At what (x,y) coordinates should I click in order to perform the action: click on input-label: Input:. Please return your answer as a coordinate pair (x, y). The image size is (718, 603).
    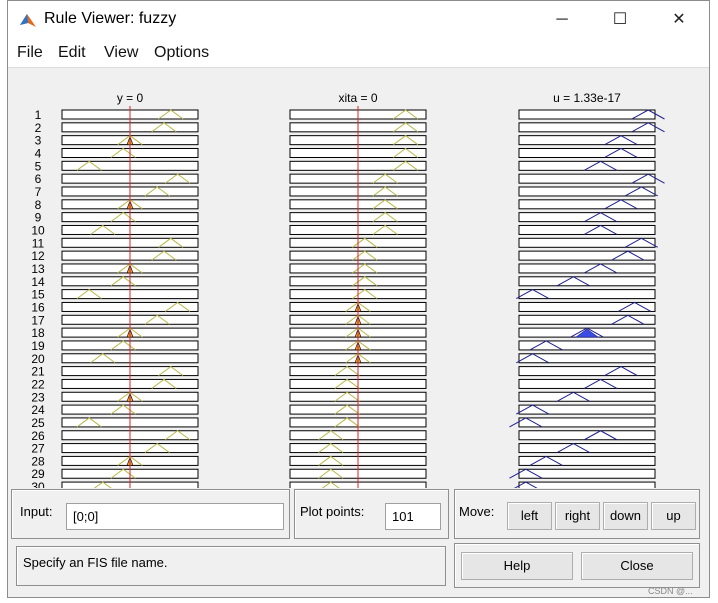
    Looking at the image, I should click on (36, 511).